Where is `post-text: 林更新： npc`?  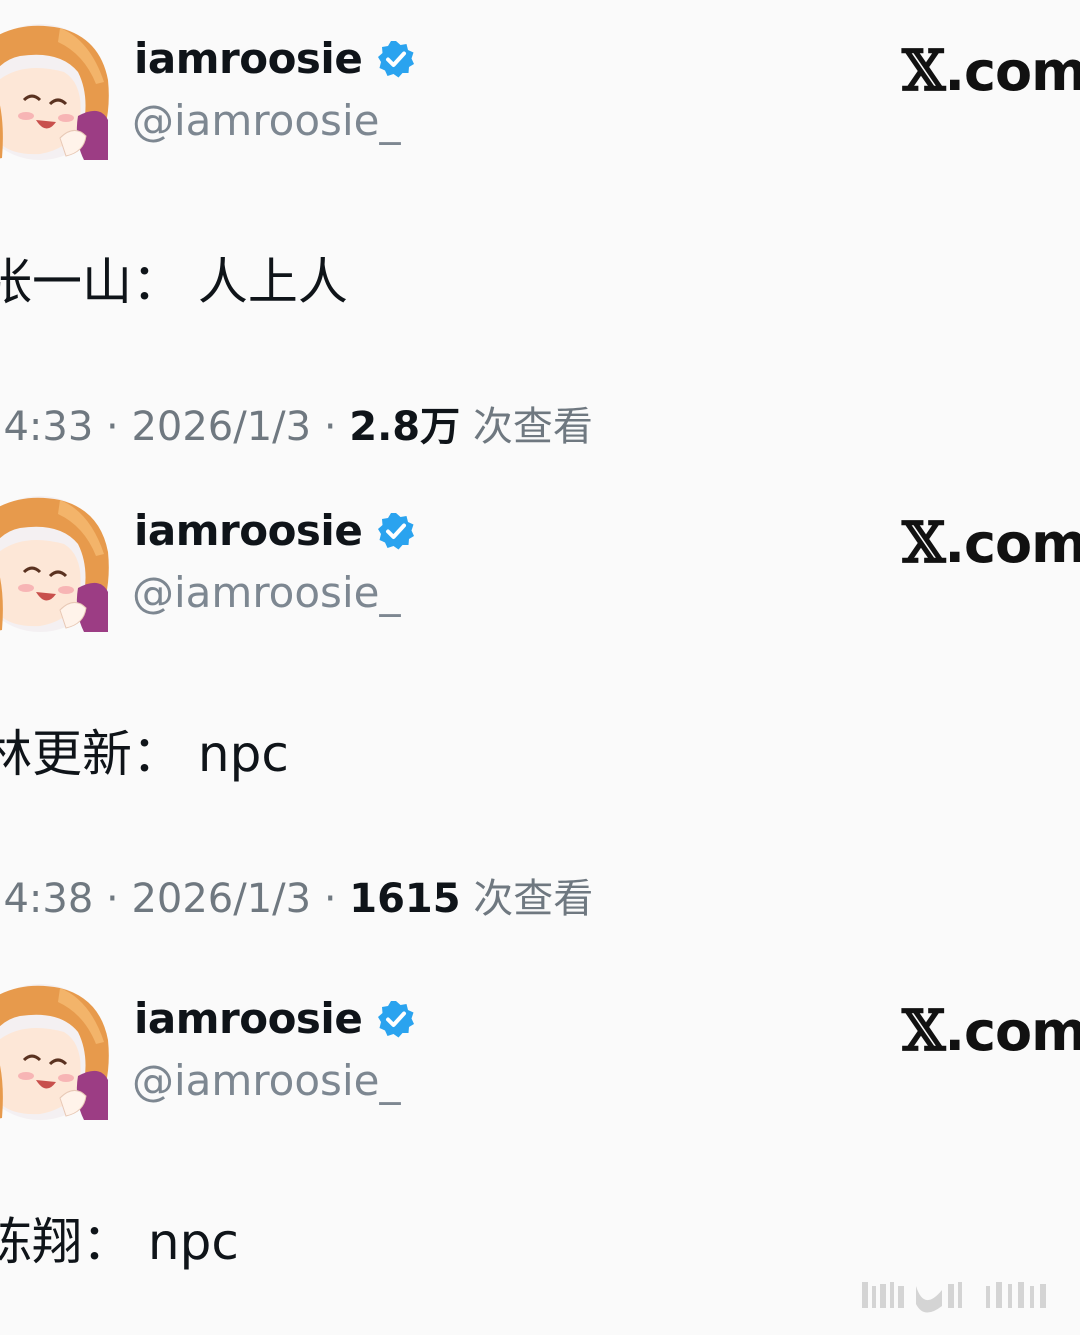 post-text: 林更新： npc is located at coordinates (144, 754).